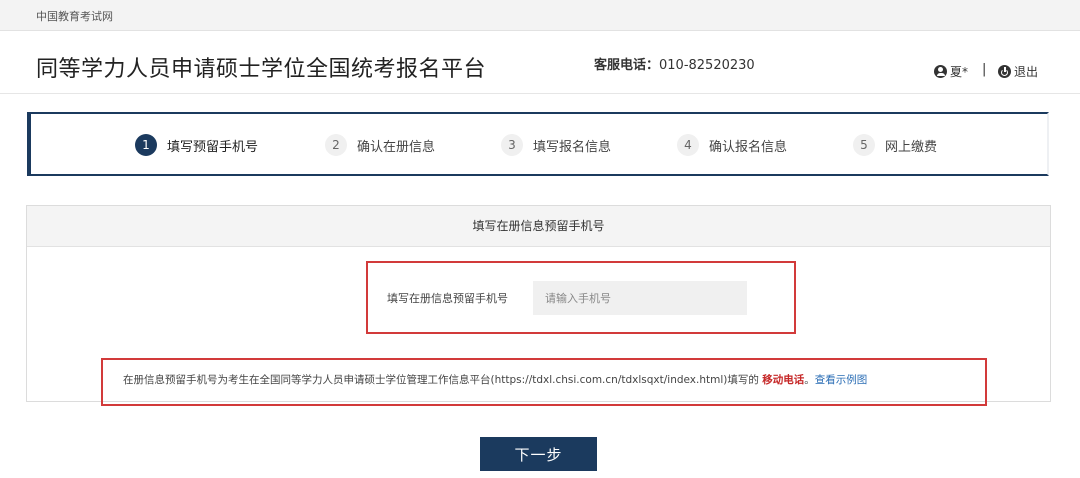 Image resolution: width=1080 pixels, height=478 pixels. Describe the element at coordinates (640, 298) in the screenshot. I see `phone-input` at that location.